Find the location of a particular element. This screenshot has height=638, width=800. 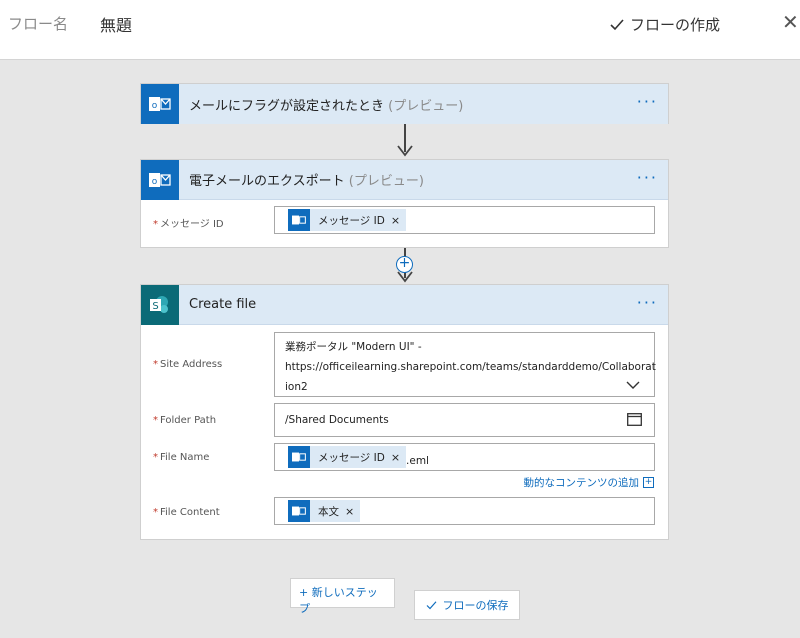

close-icon: ✕ is located at coordinates (790, 22).